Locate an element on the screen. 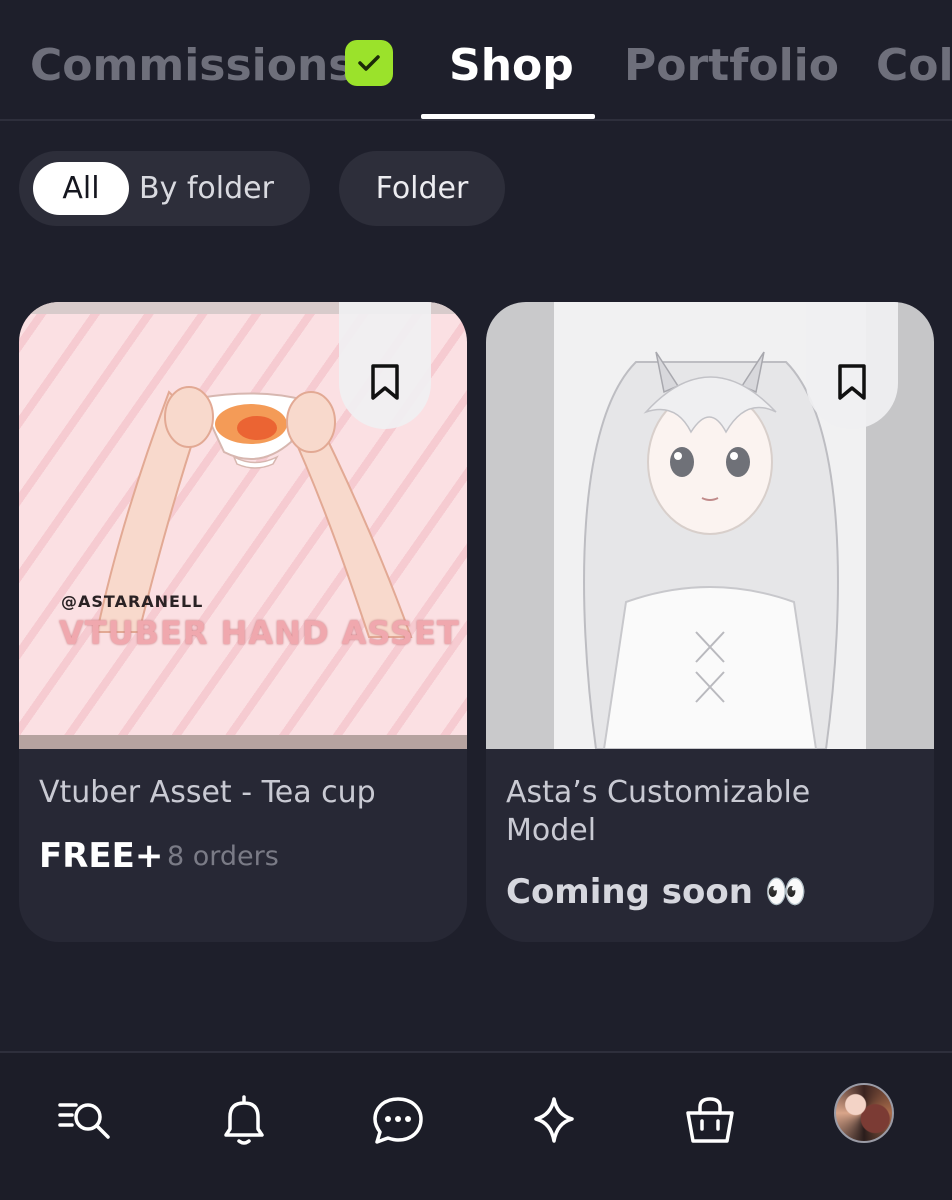 Image resolution: width=952 pixels, height=1200 pixels. product-title: Asta’s Customizable Model is located at coordinates (706, 812).